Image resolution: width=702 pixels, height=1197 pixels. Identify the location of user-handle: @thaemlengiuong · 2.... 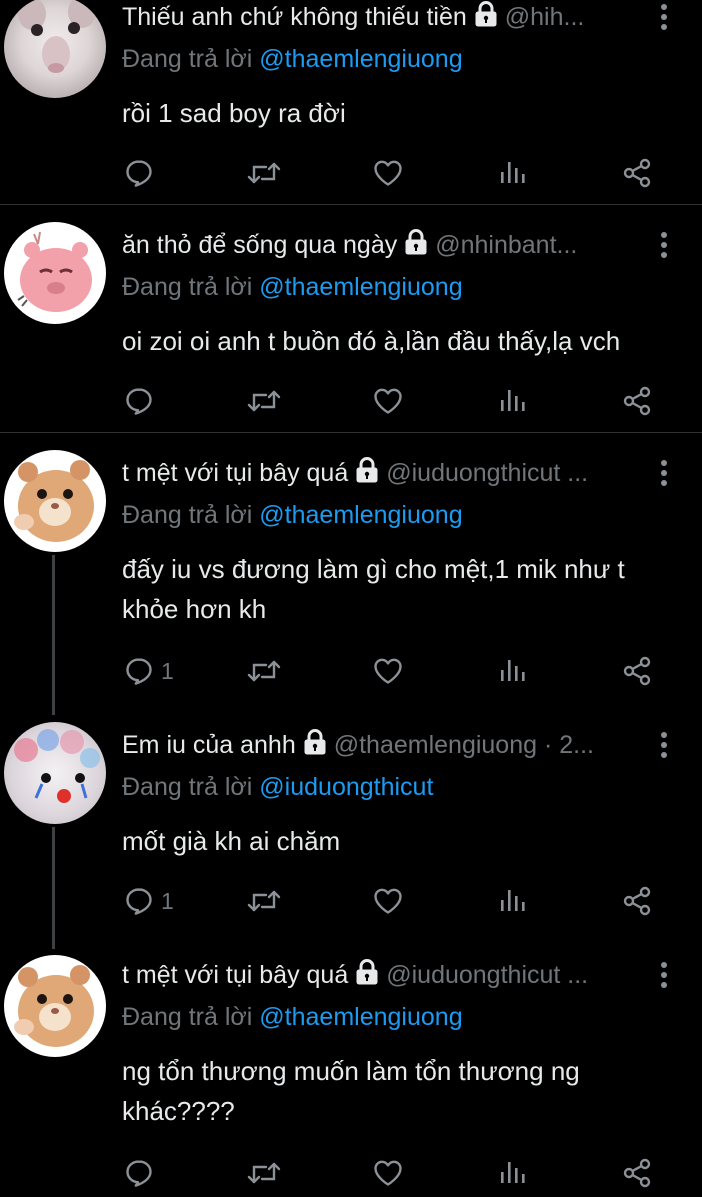
(464, 745).